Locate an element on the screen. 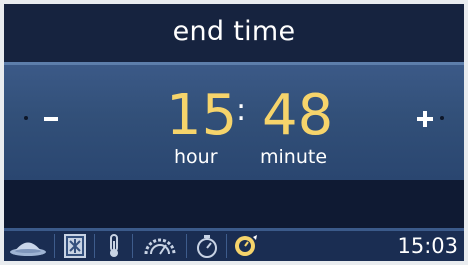 The height and width of the screenshot is (265, 468). panel-highlight is located at coordinates (234, 63).